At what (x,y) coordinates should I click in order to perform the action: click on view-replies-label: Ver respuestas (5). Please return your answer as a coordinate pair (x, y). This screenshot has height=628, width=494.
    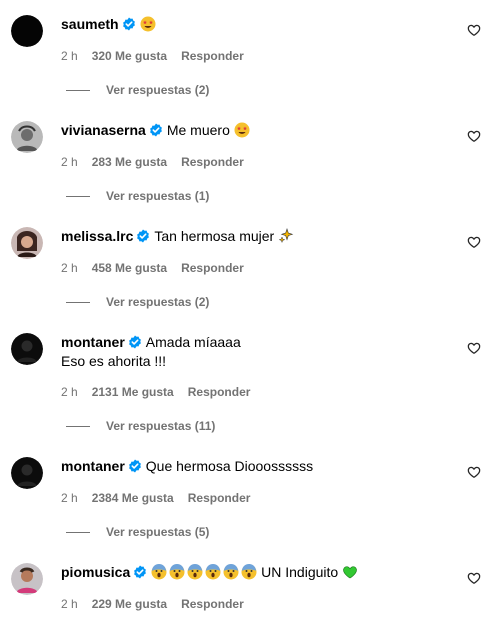
    Looking at the image, I should click on (158, 532).